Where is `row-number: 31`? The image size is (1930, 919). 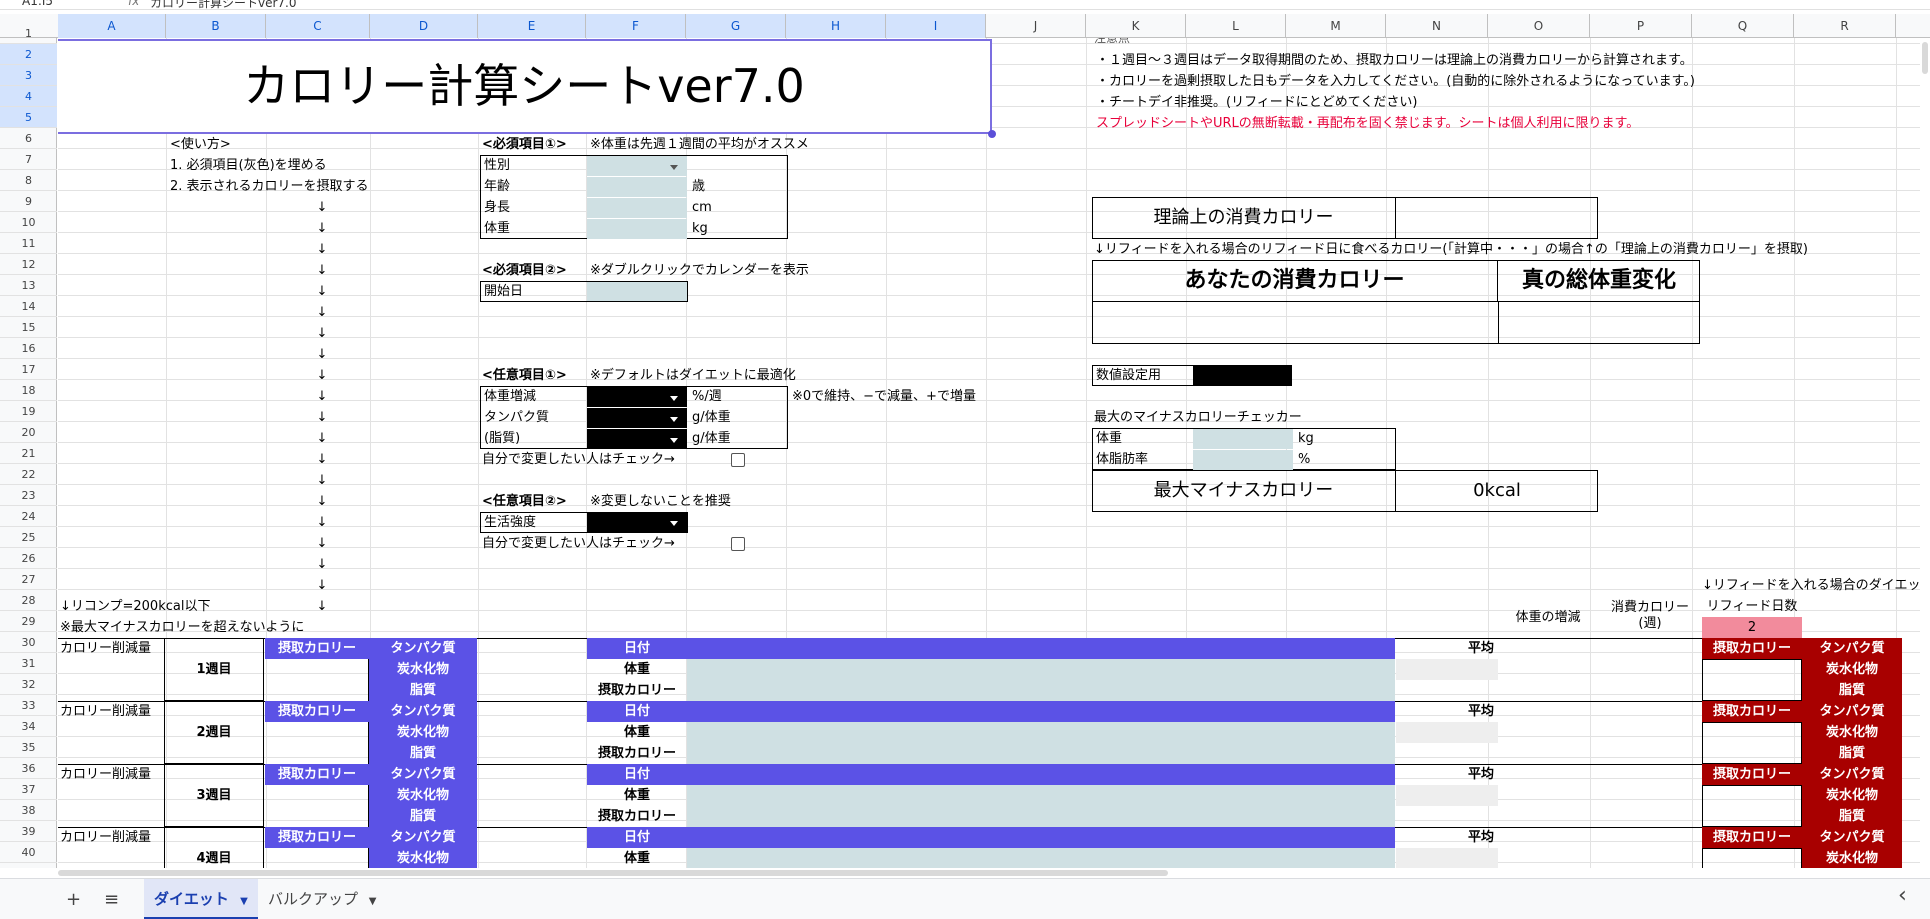
row-number: 31 is located at coordinates (28, 663).